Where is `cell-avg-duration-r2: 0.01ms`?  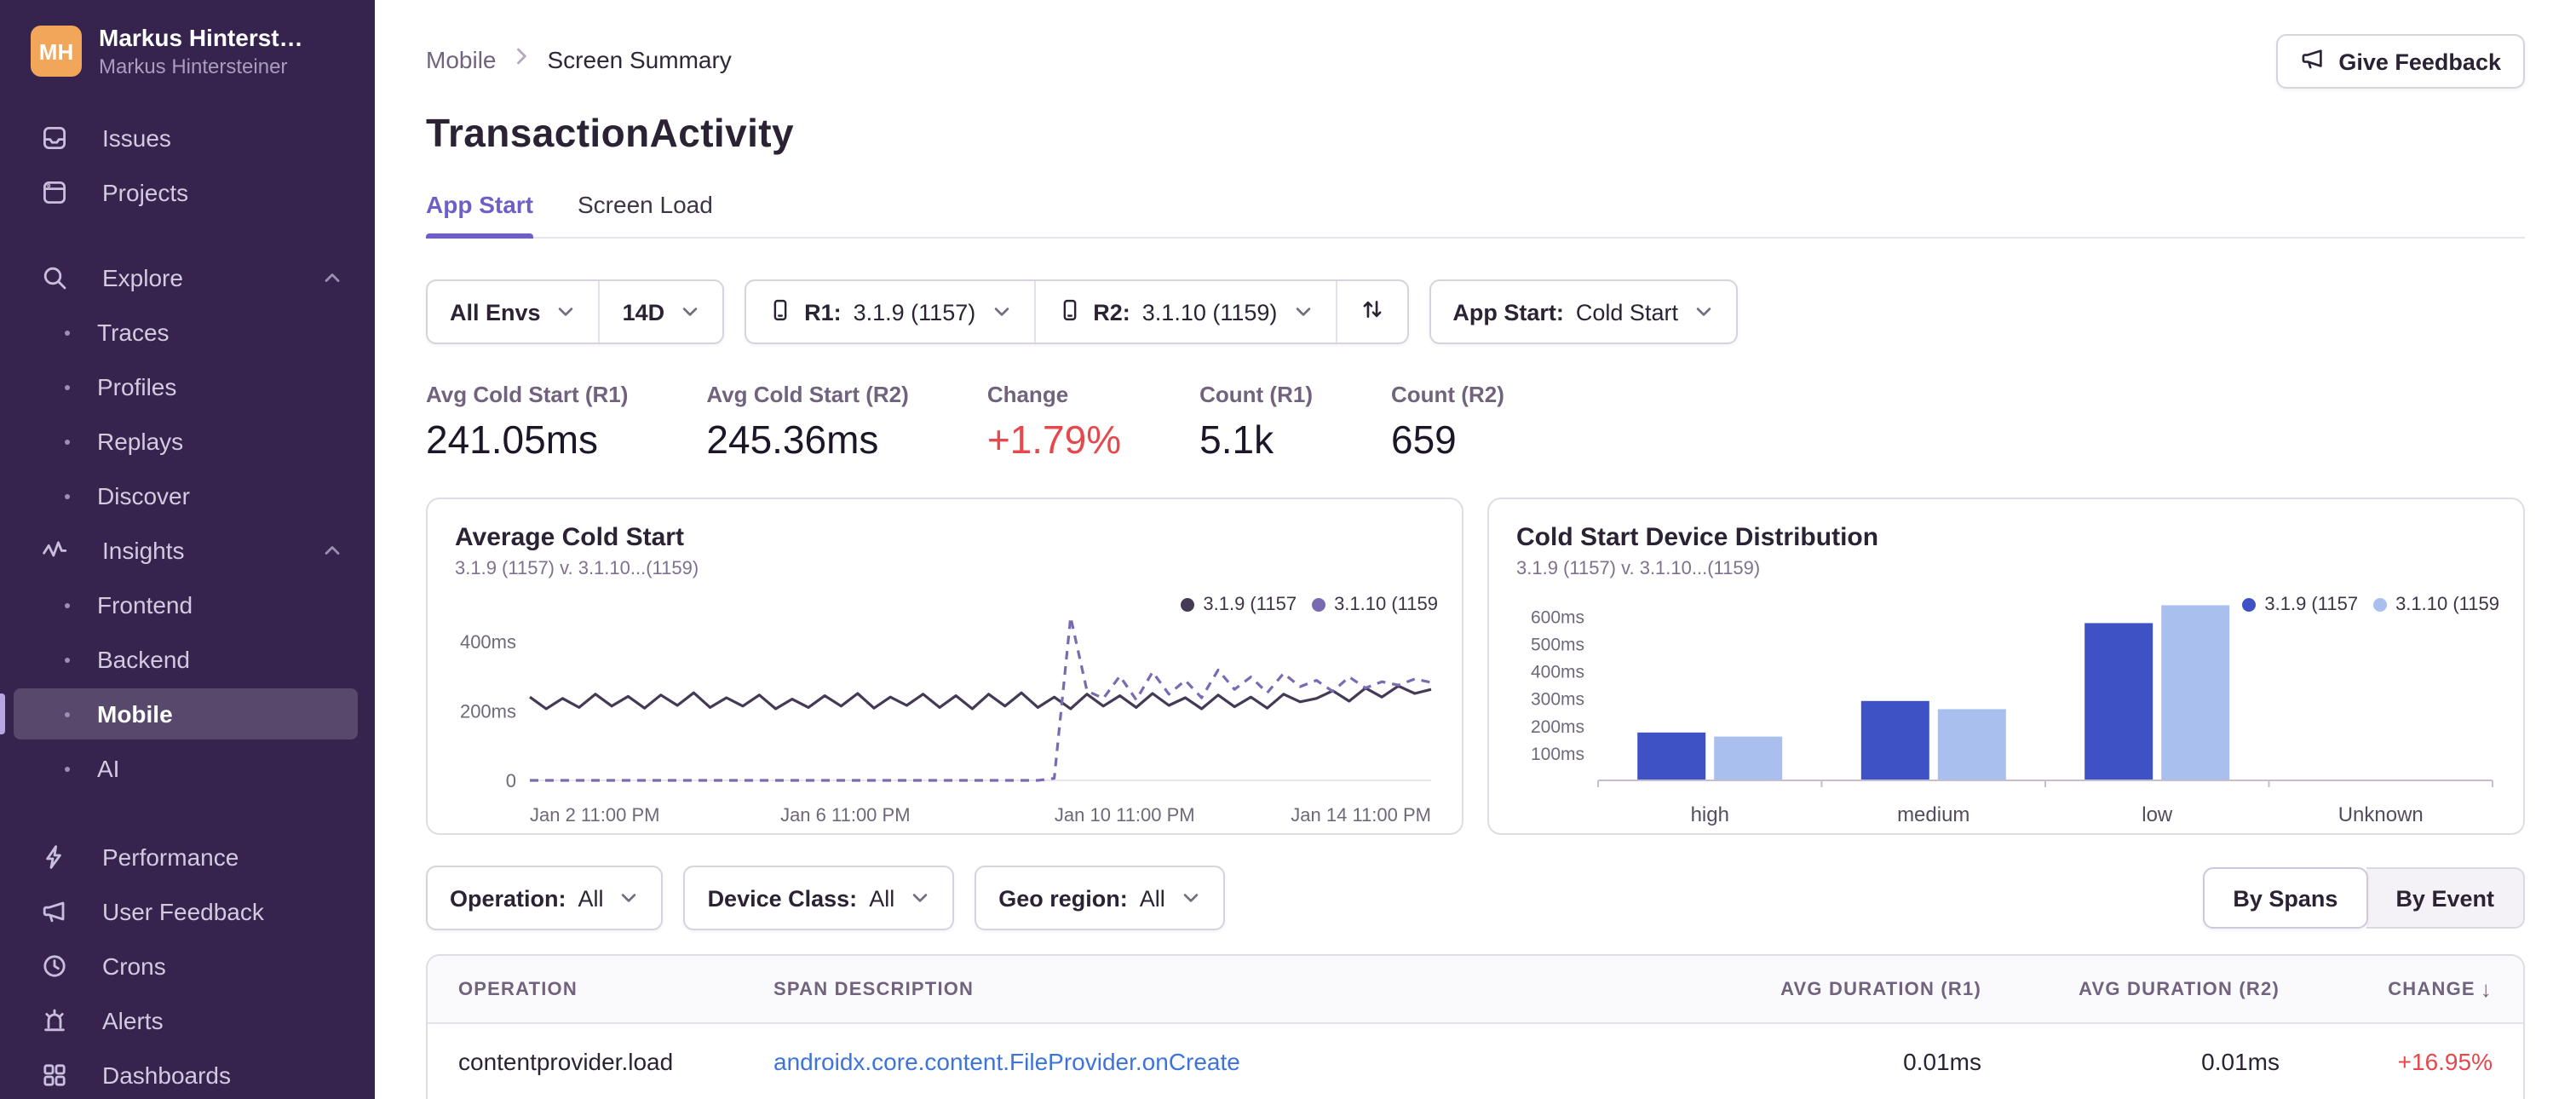
cell-avg-duration-r2: 0.01ms is located at coordinates (2240, 1061).